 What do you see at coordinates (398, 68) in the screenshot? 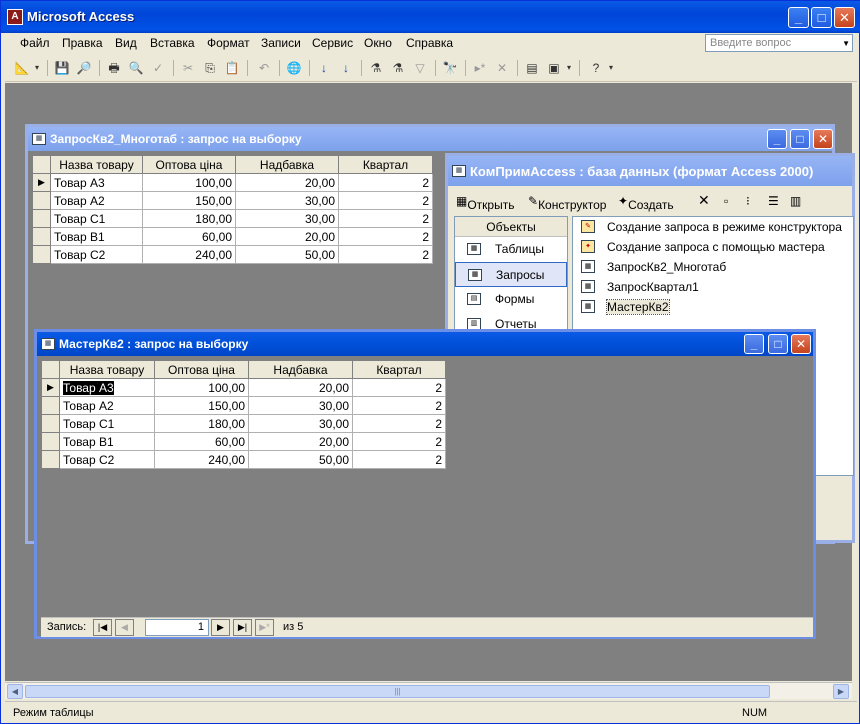
I see `filter-by-form-icon: ⚗` at bounding box center [398, 68].